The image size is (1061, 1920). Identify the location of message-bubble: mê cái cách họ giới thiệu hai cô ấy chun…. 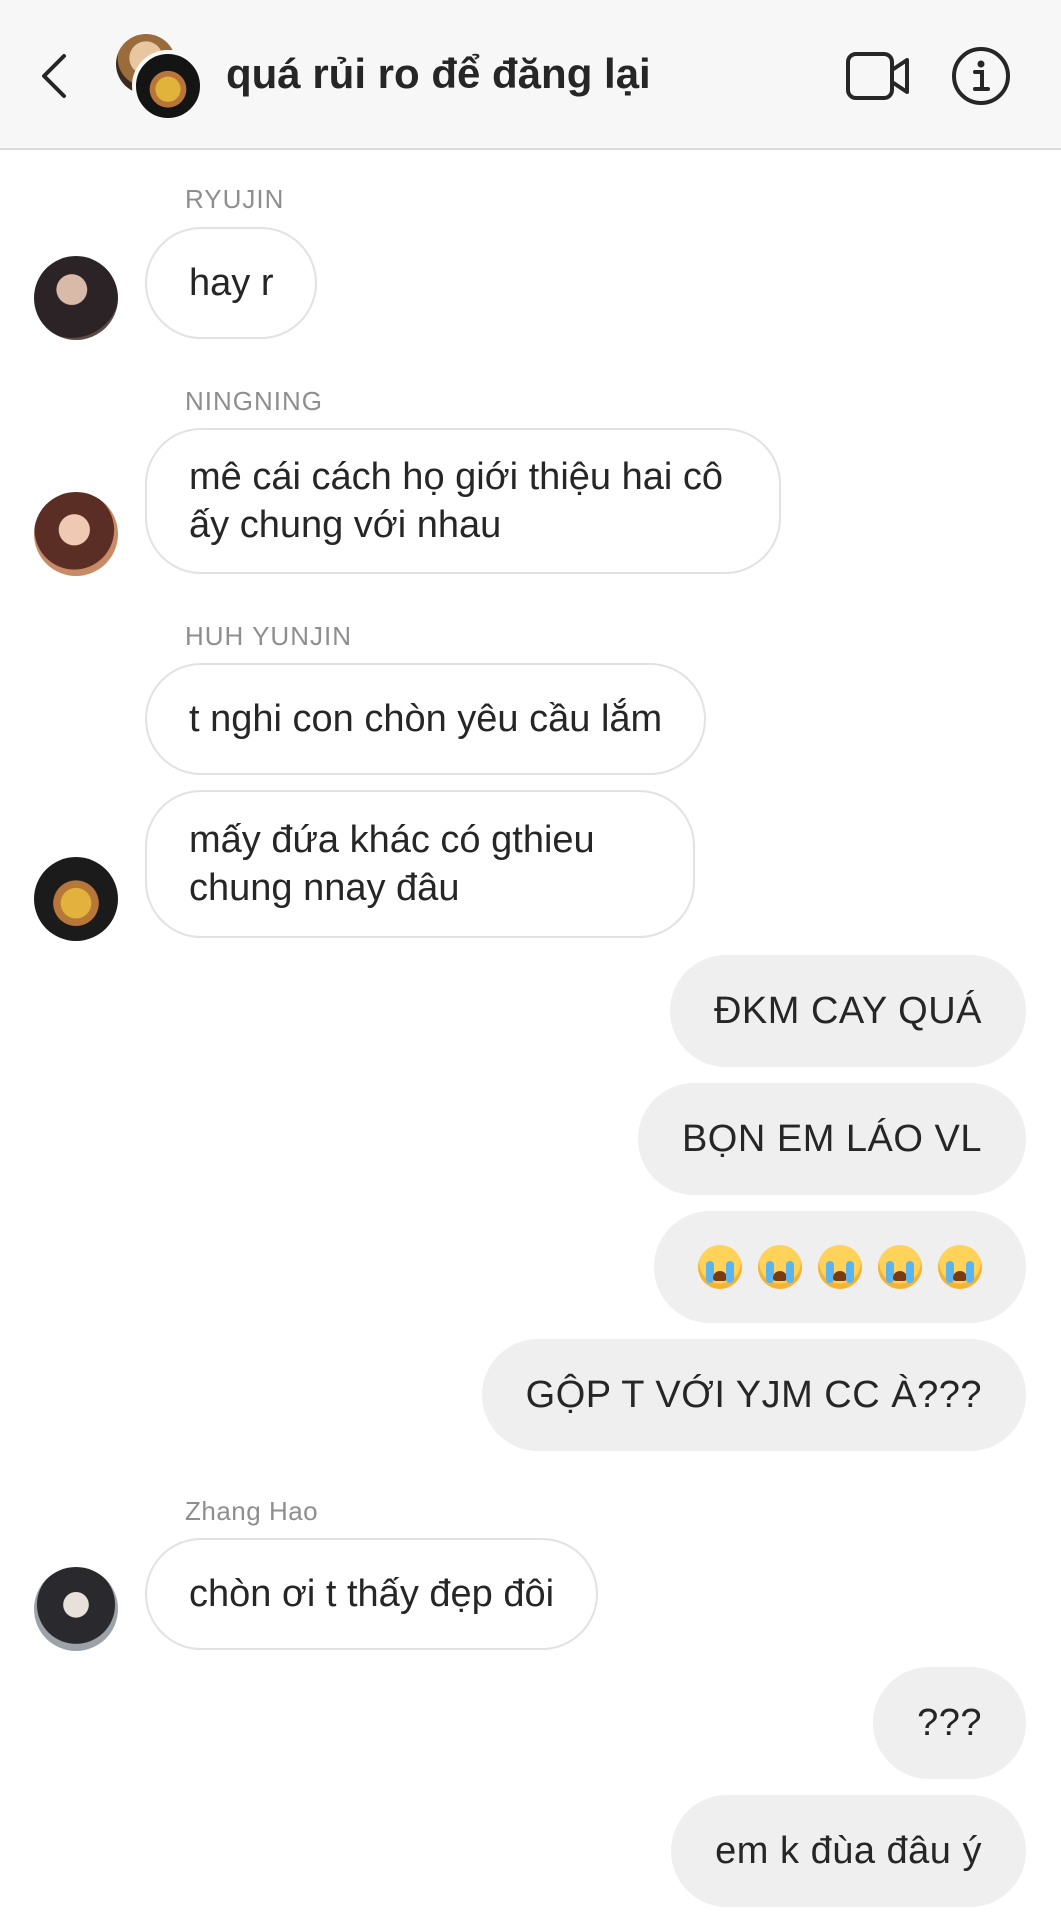
(463, 501).